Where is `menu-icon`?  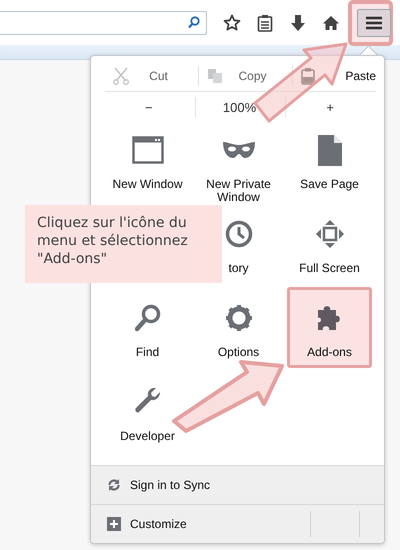 menu-icon is located at coordinates (374, 23).